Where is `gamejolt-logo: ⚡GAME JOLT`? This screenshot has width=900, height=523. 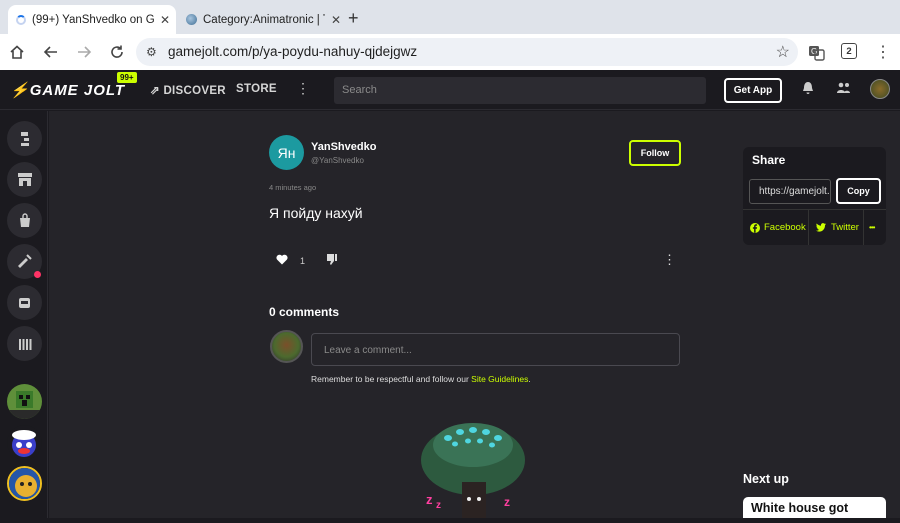
gamejolt-logo: ⚡GAME JOLT is located at coordinates (67, 90).